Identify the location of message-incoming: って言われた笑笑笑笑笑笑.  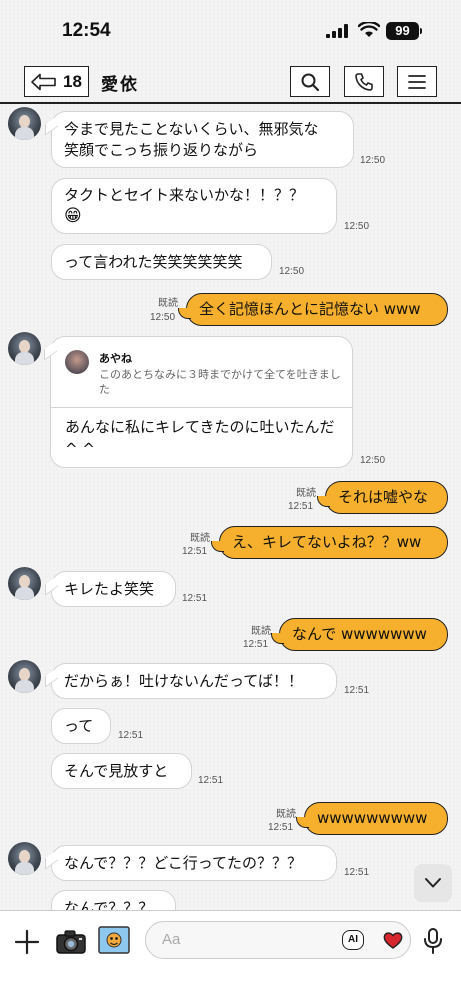
(161, 262).